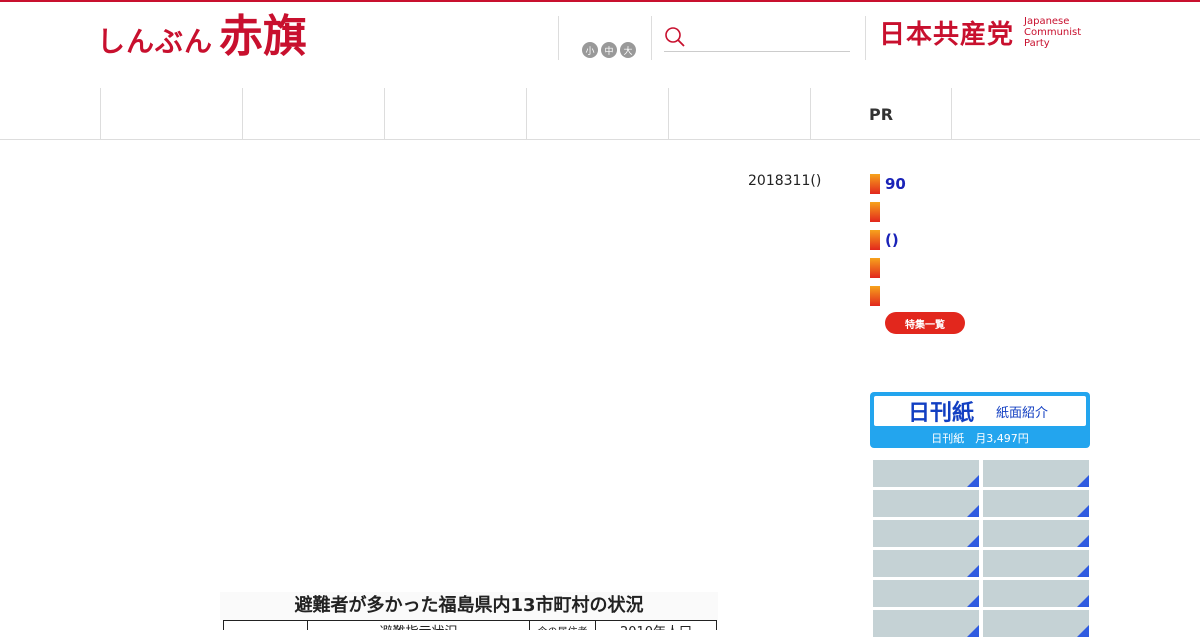  I want to click on topic-label: 90, so click(895, 184).